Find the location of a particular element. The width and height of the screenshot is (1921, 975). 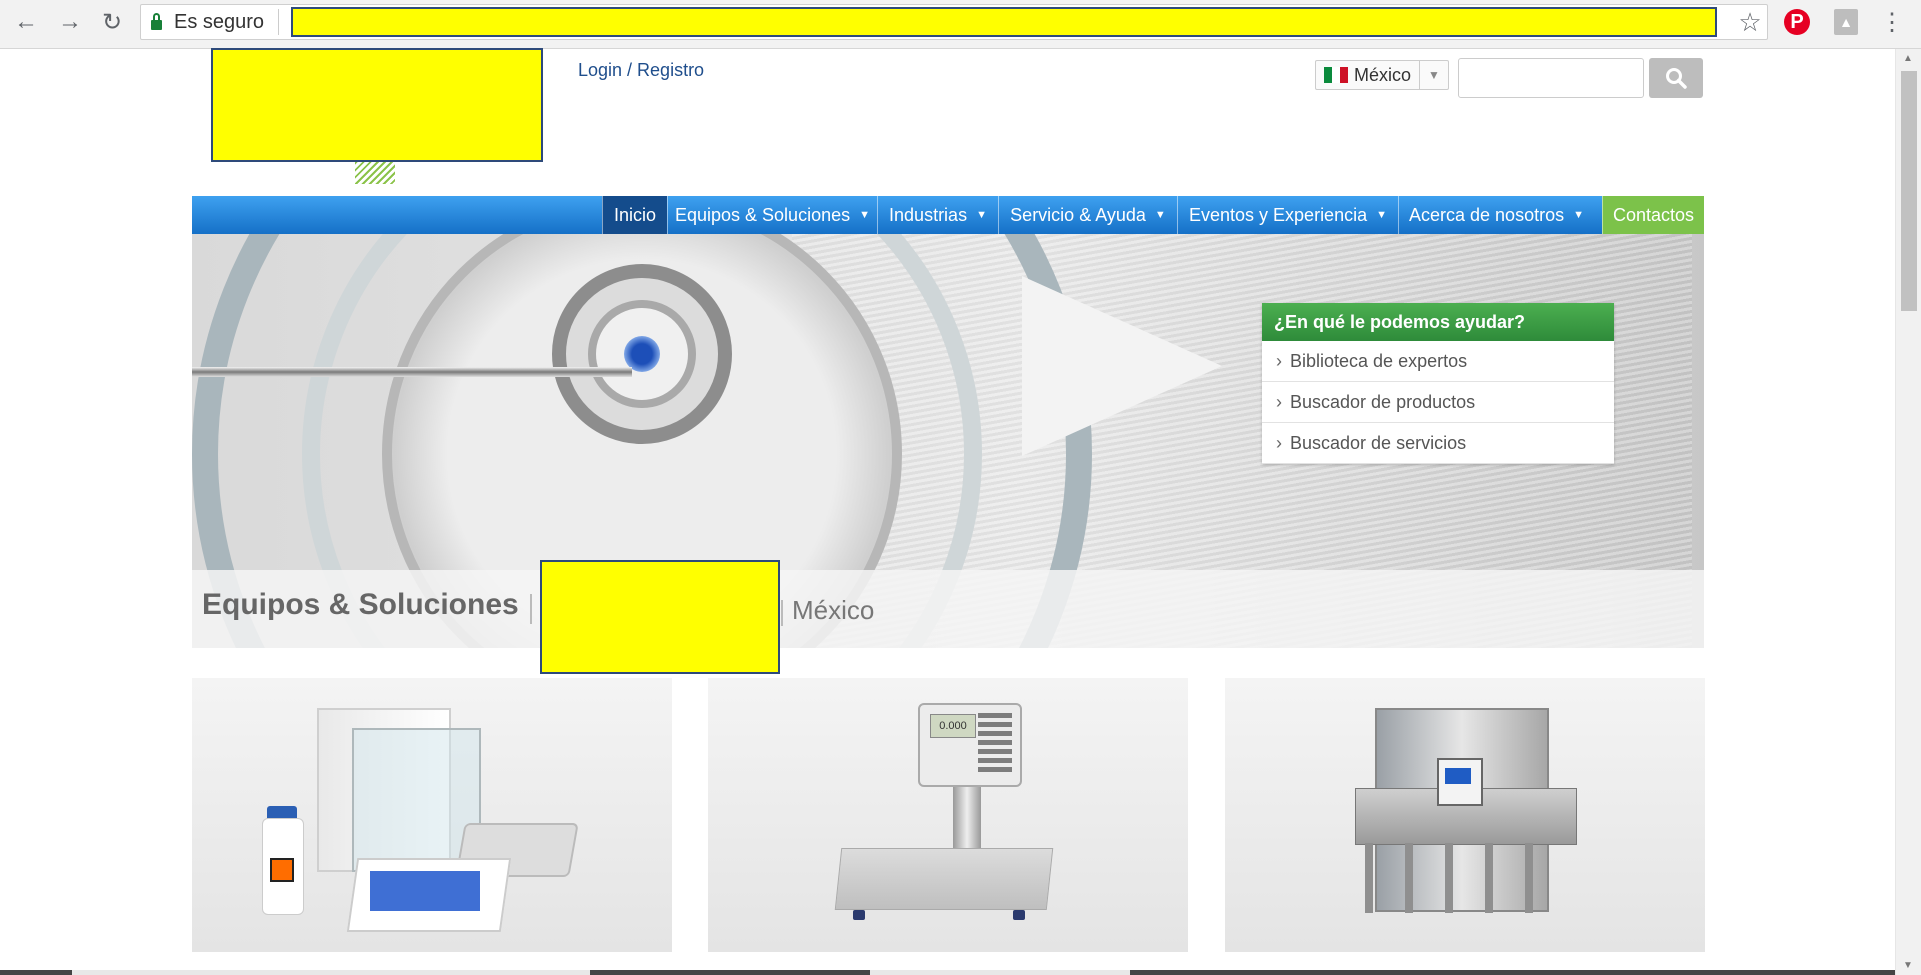

search-input is located at coordinates (1551, 78).